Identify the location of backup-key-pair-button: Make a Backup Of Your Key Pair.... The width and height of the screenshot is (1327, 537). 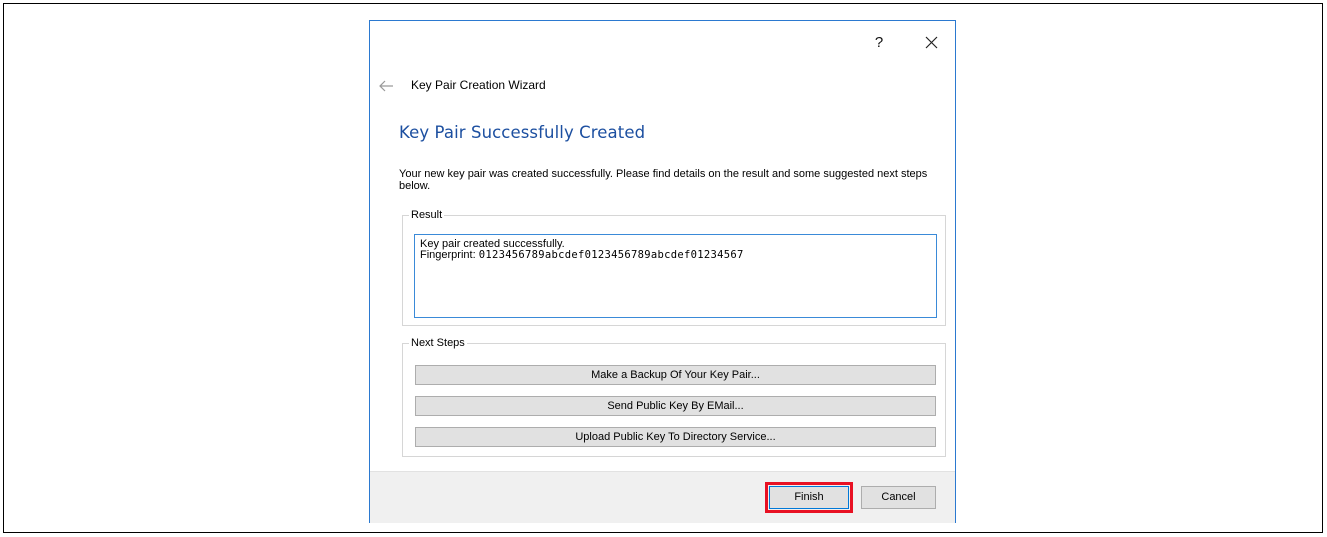
(675, 375).